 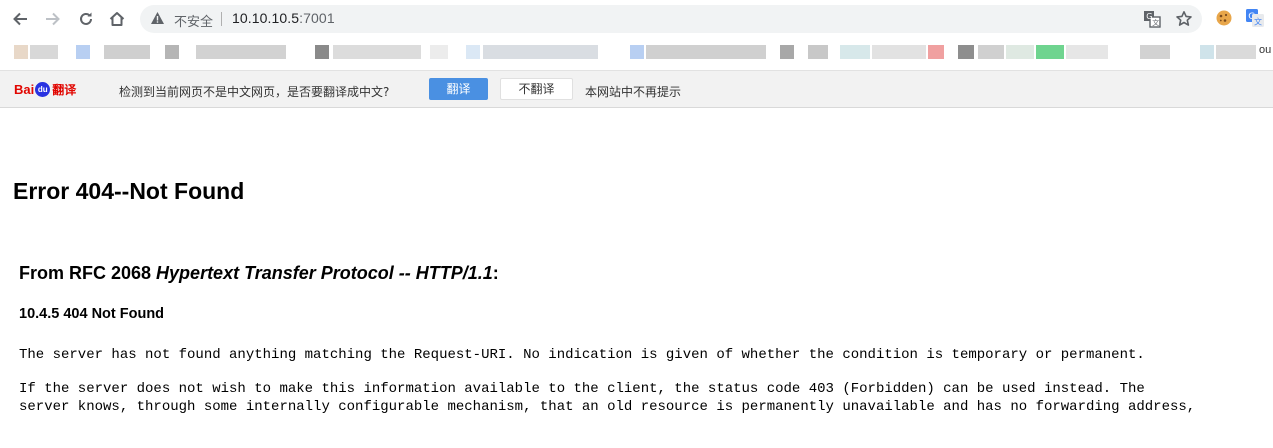 What do you see at coordinates (536, 89) in the screenshot?
I see `dont-translate-button: 不翻译` at bounding box center [536, 89].